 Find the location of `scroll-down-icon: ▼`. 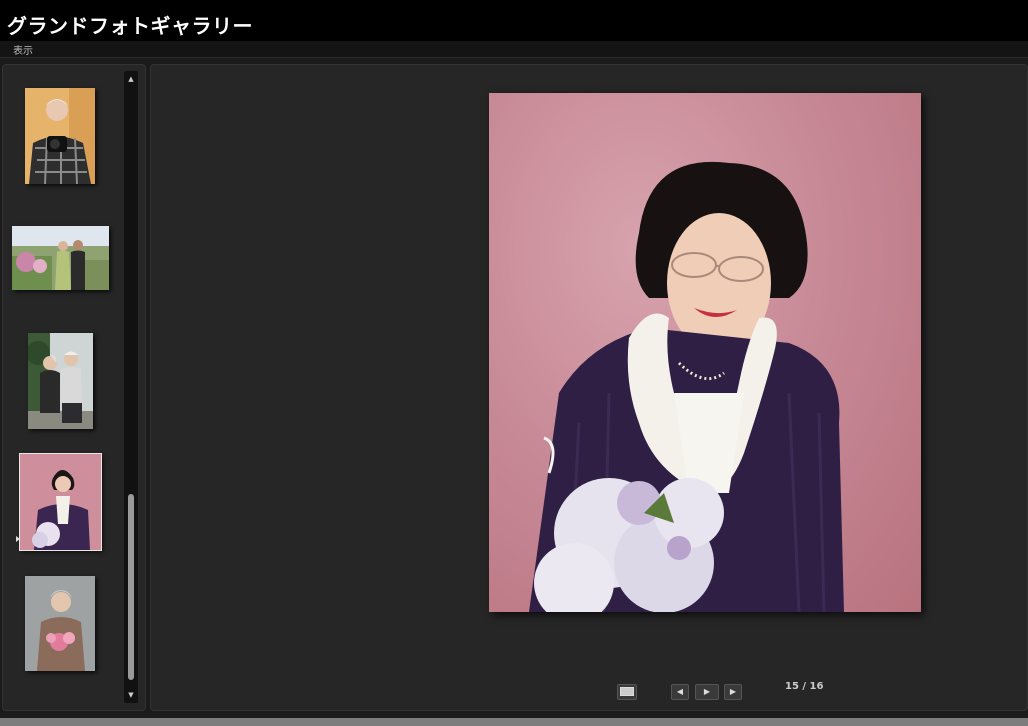

scroll-down-icon: ▼ is located at coordinates (131, 695).